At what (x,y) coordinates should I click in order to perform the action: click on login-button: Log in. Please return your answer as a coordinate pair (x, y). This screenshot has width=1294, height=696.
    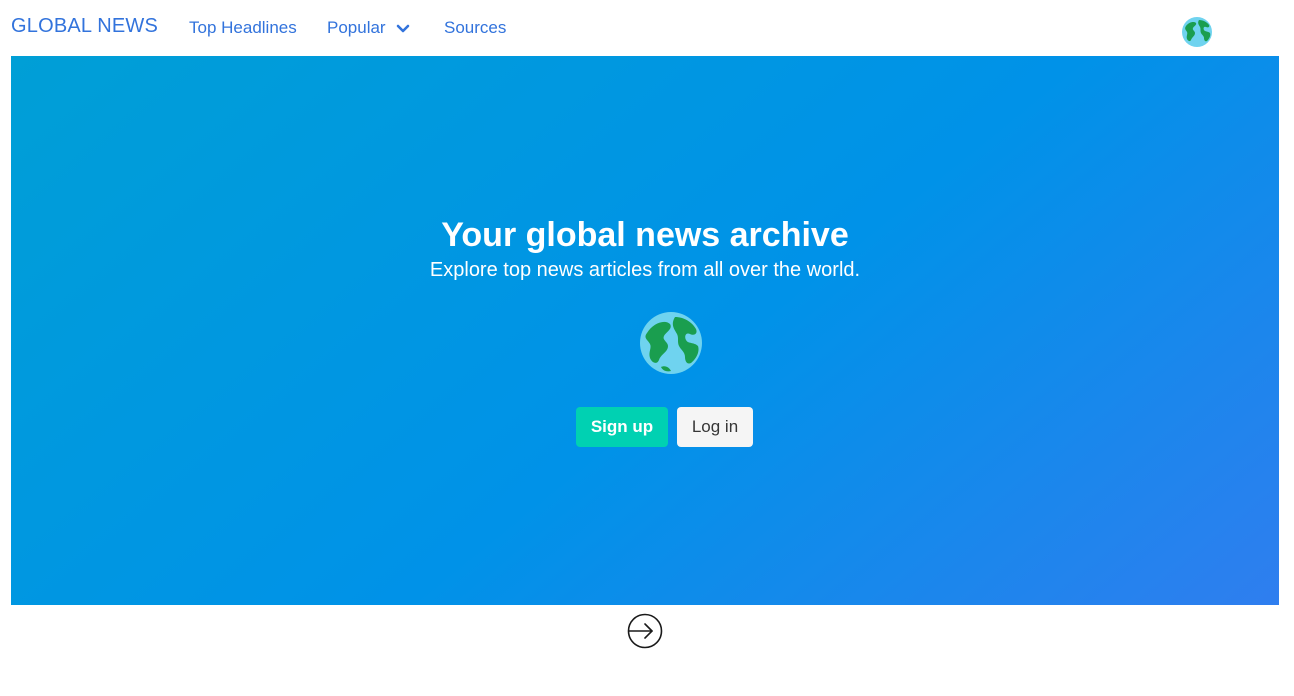
    Looking at the image, I should click on (715, 427).